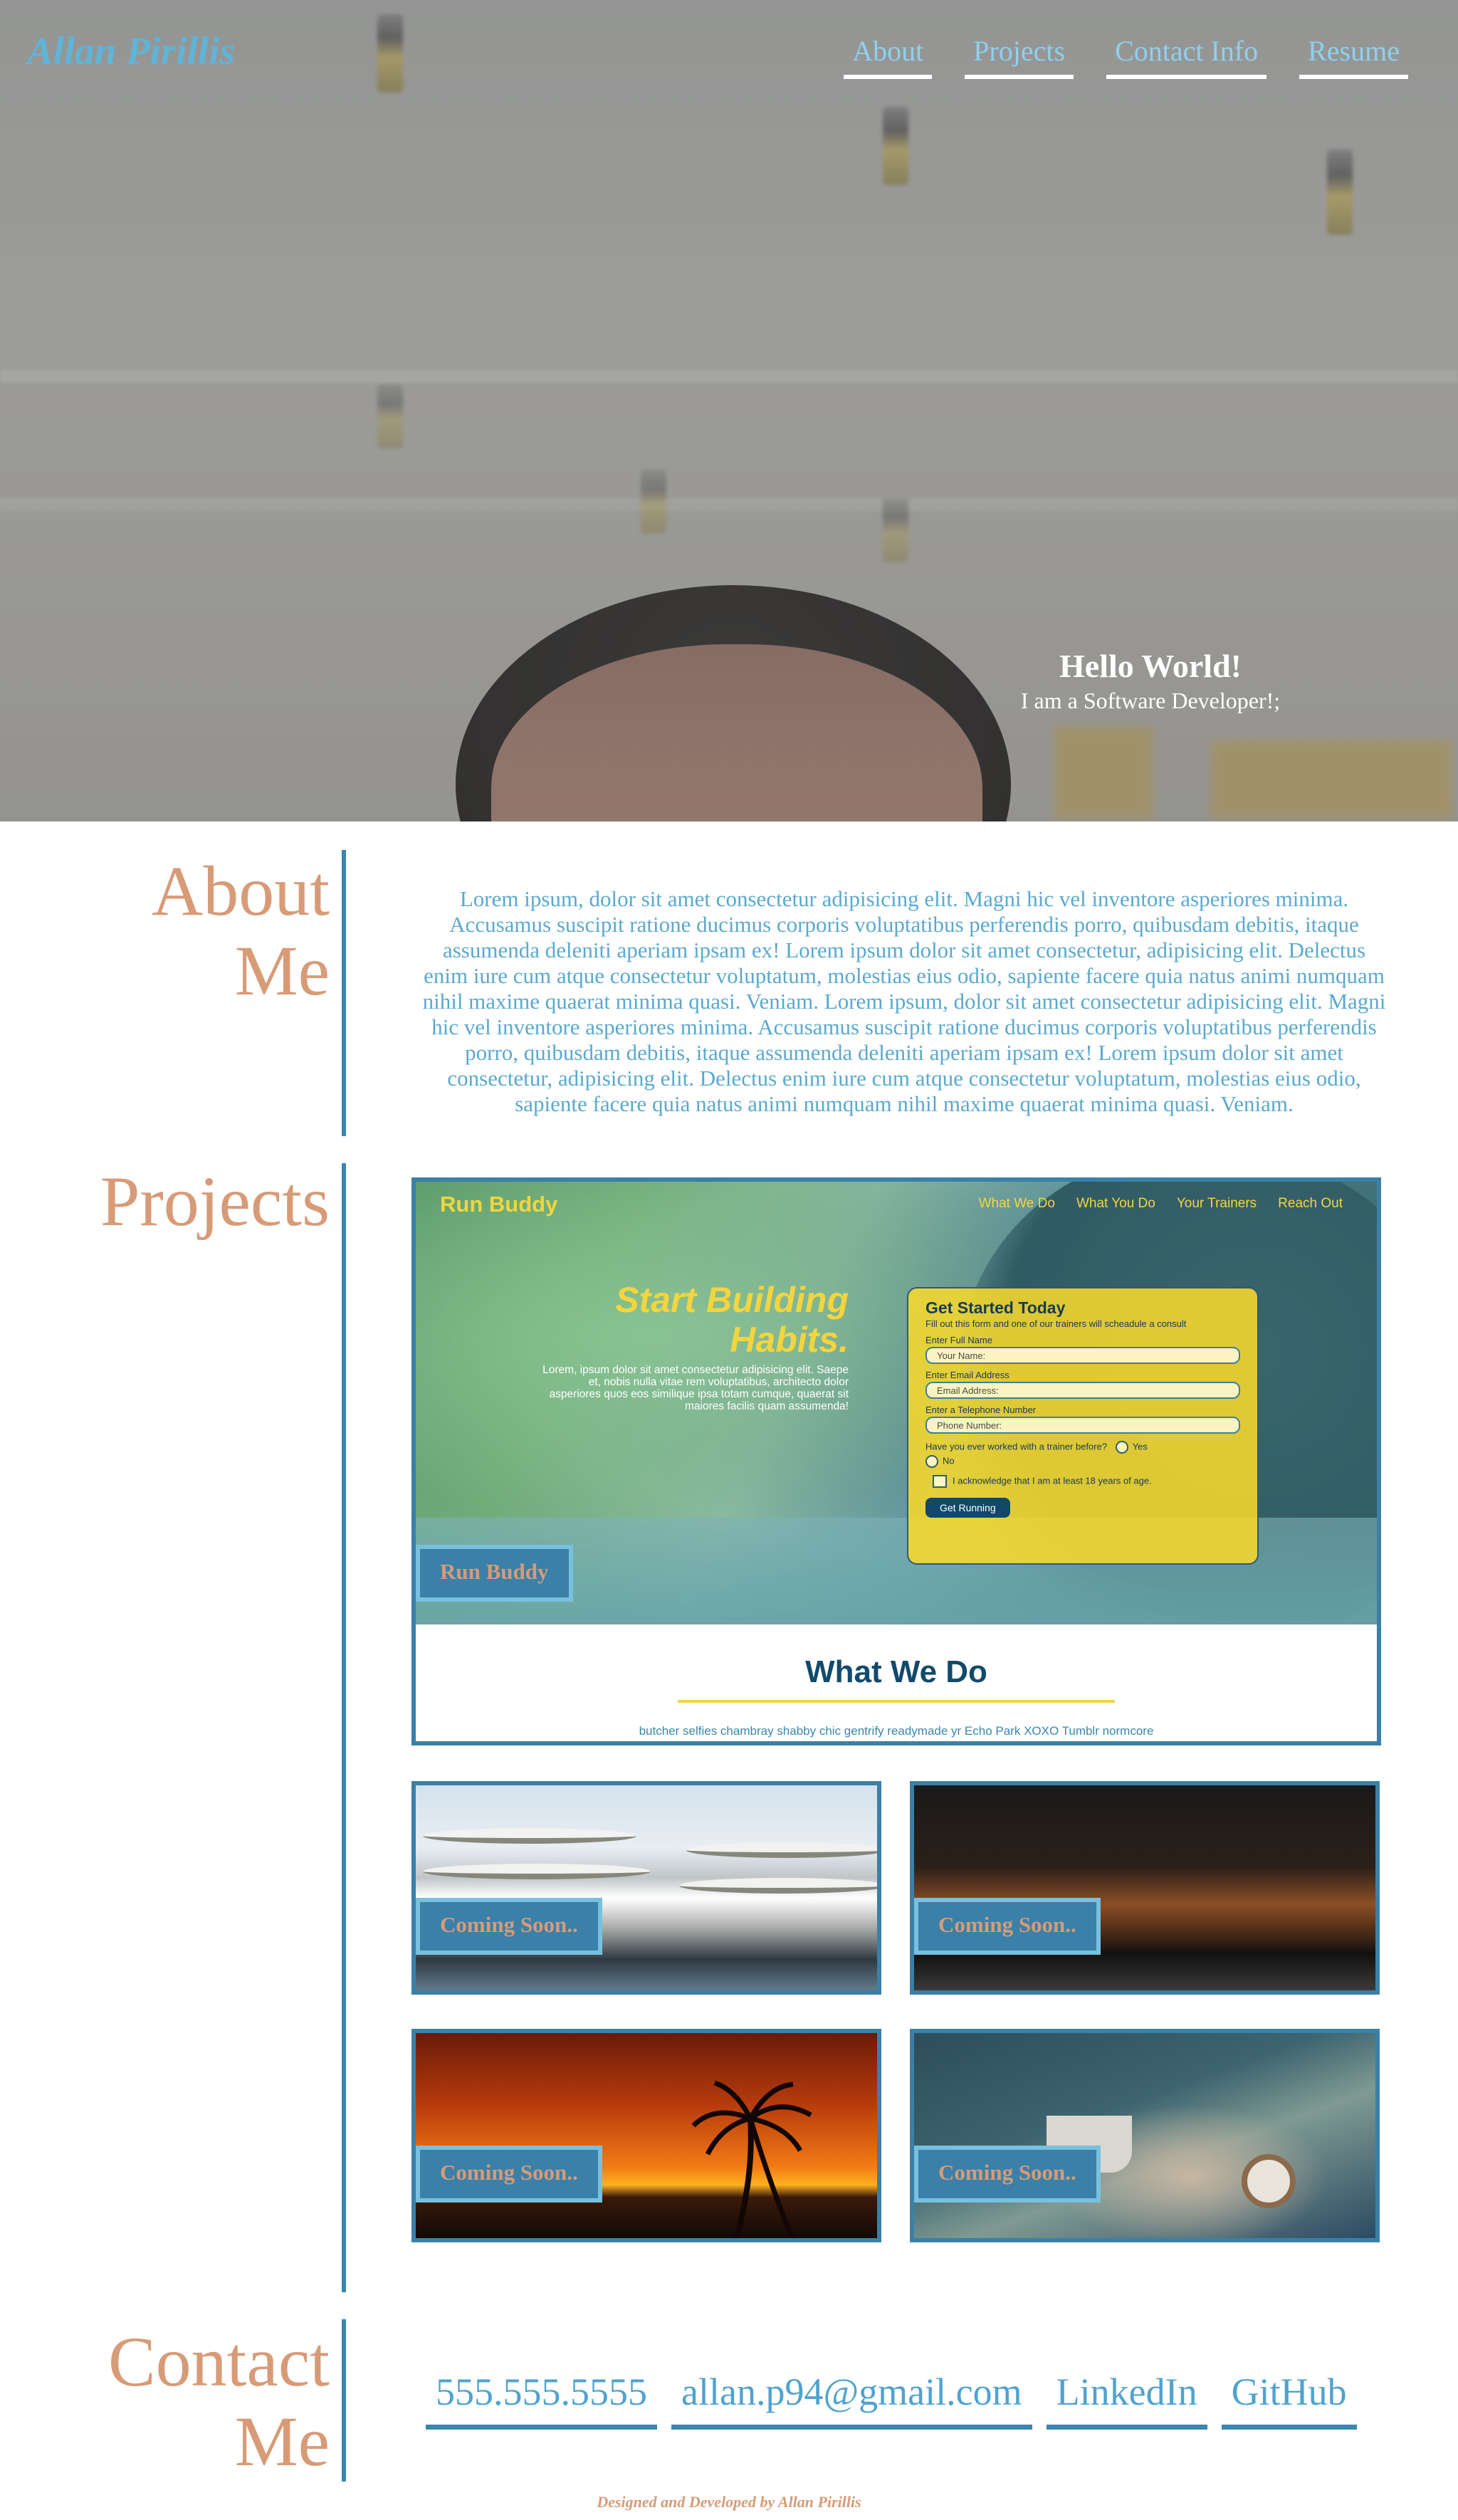 Image resolution: width=1458 pixels, height=2520 pixels. Describe the element at coordinates (967, 1508) in the screenshot. I see `run-buddy-submit: Get Running` at that location.